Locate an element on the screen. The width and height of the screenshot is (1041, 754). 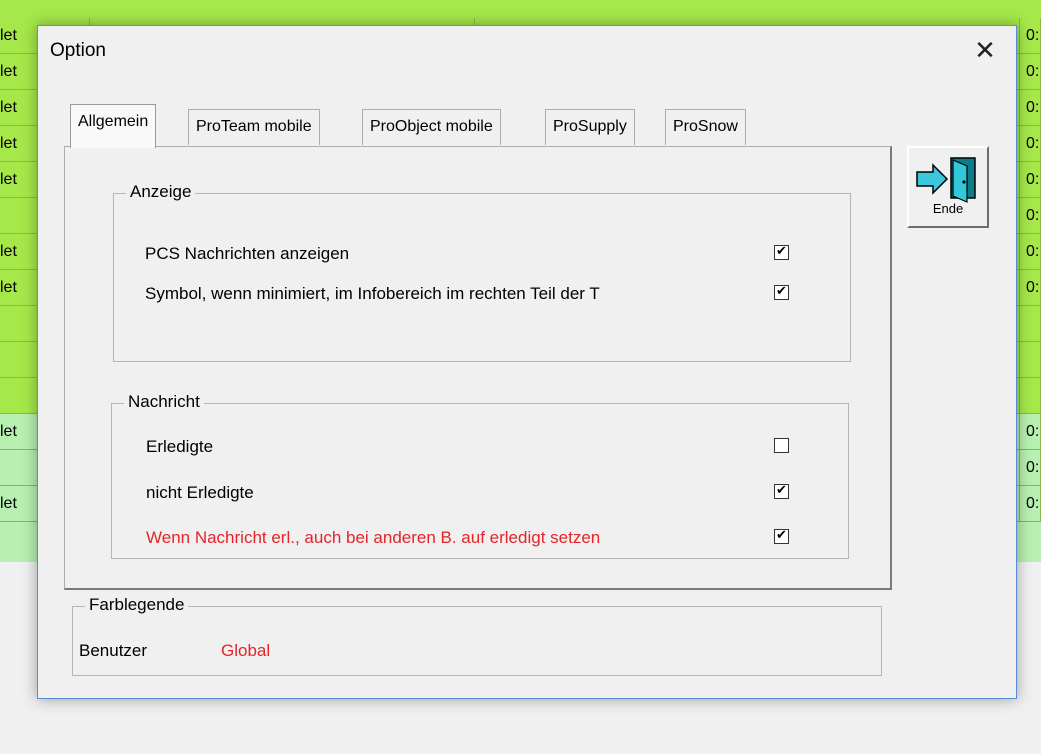
nicht-erledigte-checkbox is located at coordinates (781, 491).